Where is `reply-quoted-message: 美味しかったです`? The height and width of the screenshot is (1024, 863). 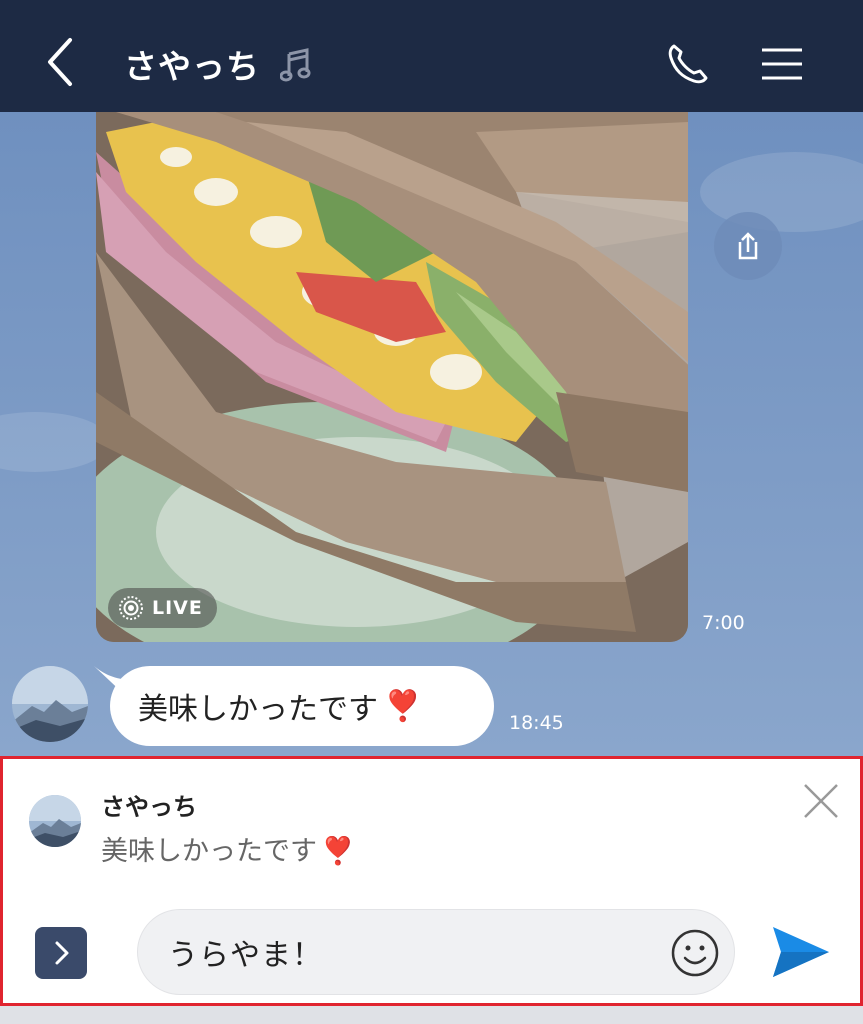
reply-quoted-message: 美味しかったです is located at coordinates (209, 851).